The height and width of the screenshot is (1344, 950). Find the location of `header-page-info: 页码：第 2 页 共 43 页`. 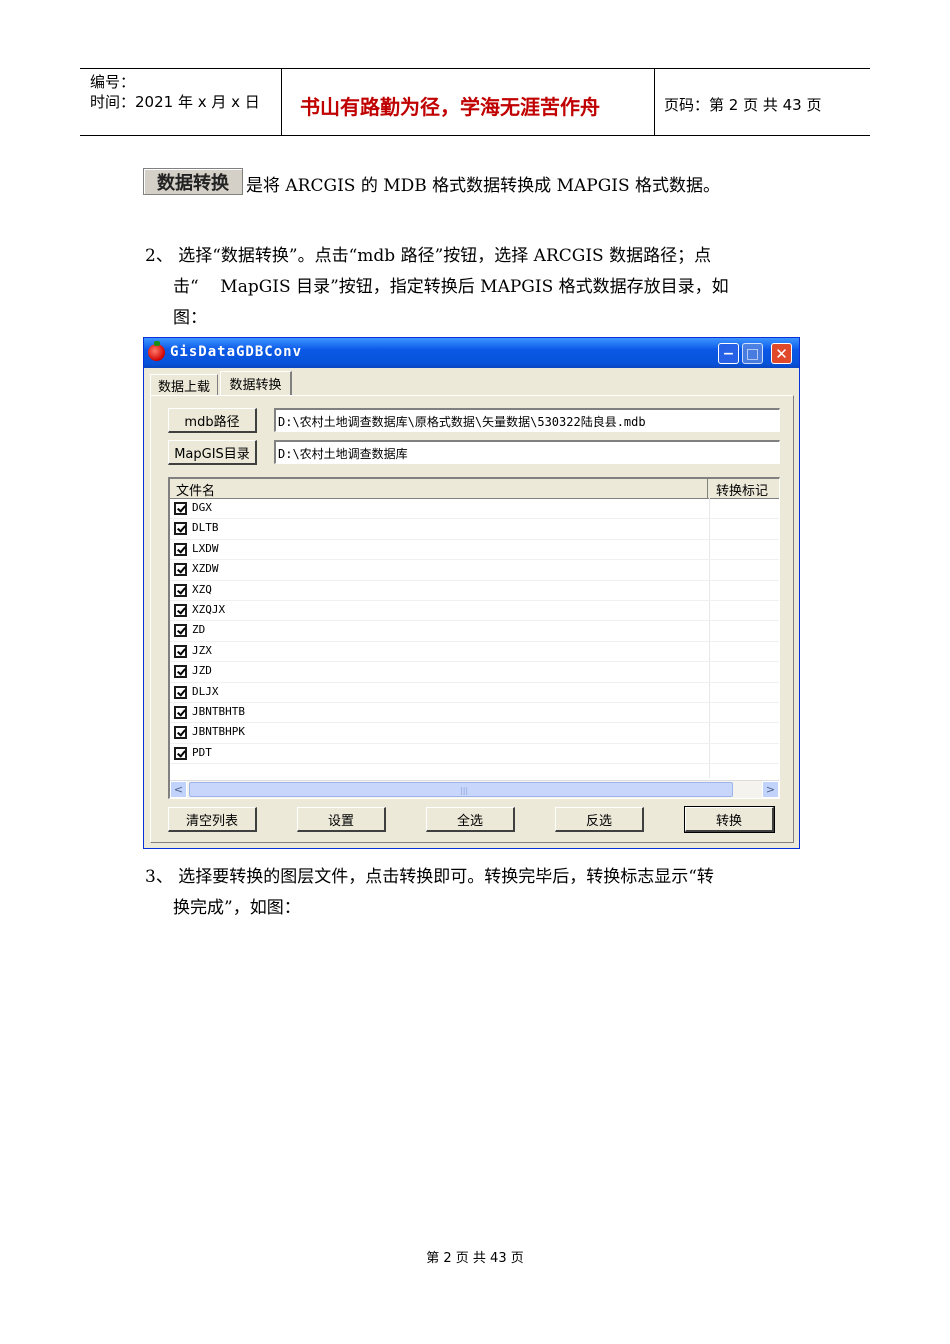

header-page-info: 页码：第 2 页 共 43 页 is located at coordinates (743, 105).